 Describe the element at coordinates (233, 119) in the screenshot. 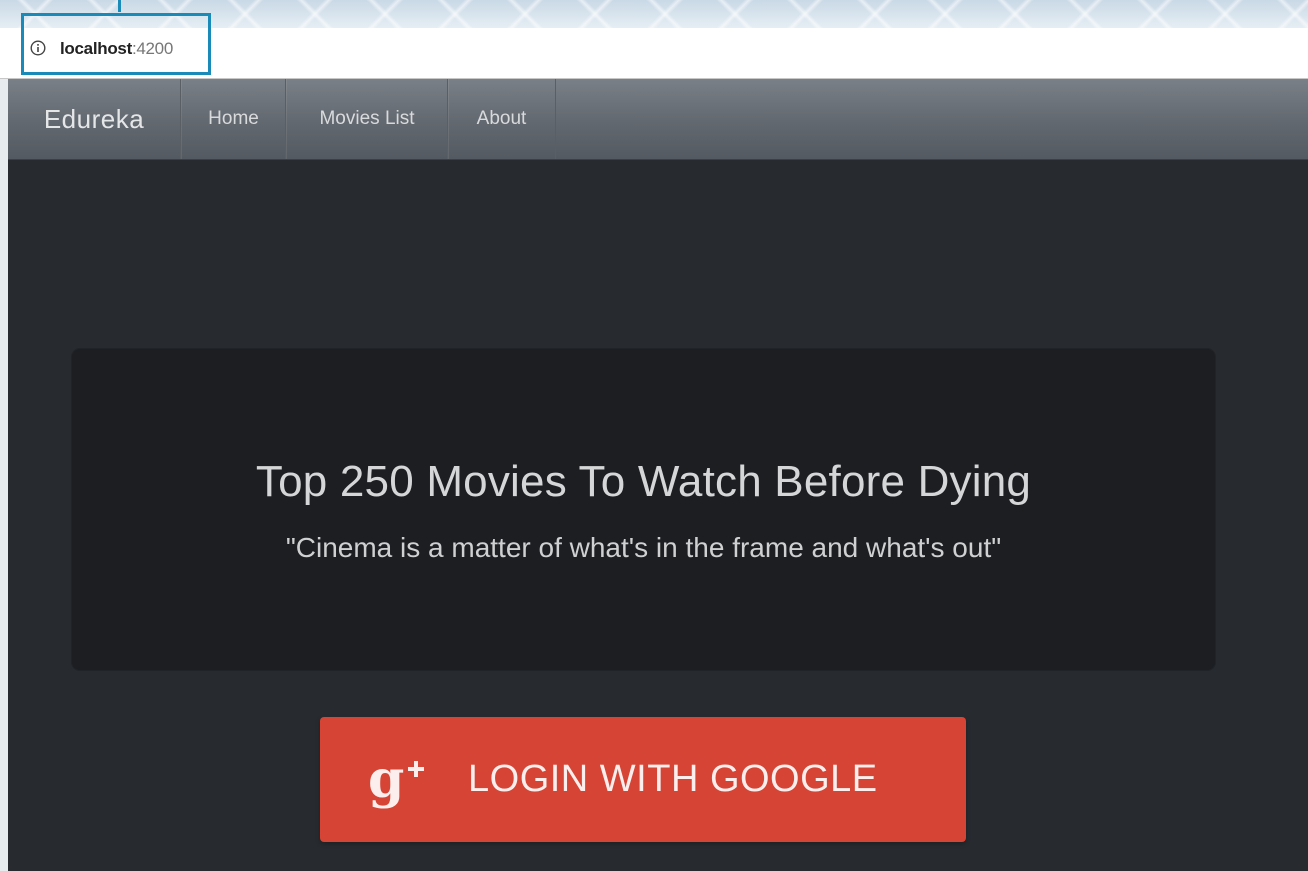

I see `nav-item-home: Home` at that location.